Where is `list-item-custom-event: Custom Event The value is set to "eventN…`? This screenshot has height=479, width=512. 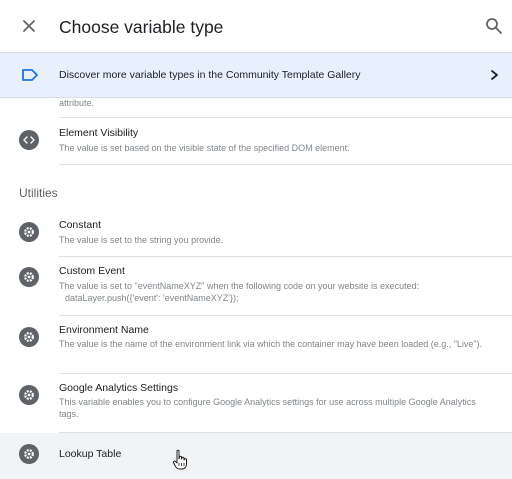
list-item-custom-event: Custom Event The value is set to "eventN… is located at coordinates (256, 286).